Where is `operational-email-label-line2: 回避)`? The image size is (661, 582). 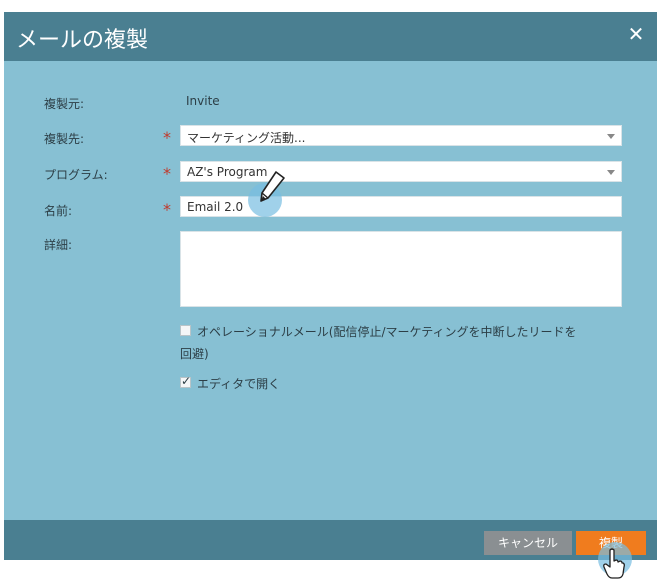
operational-email-label-line2: 回避) is located at coordinates (194, 354).